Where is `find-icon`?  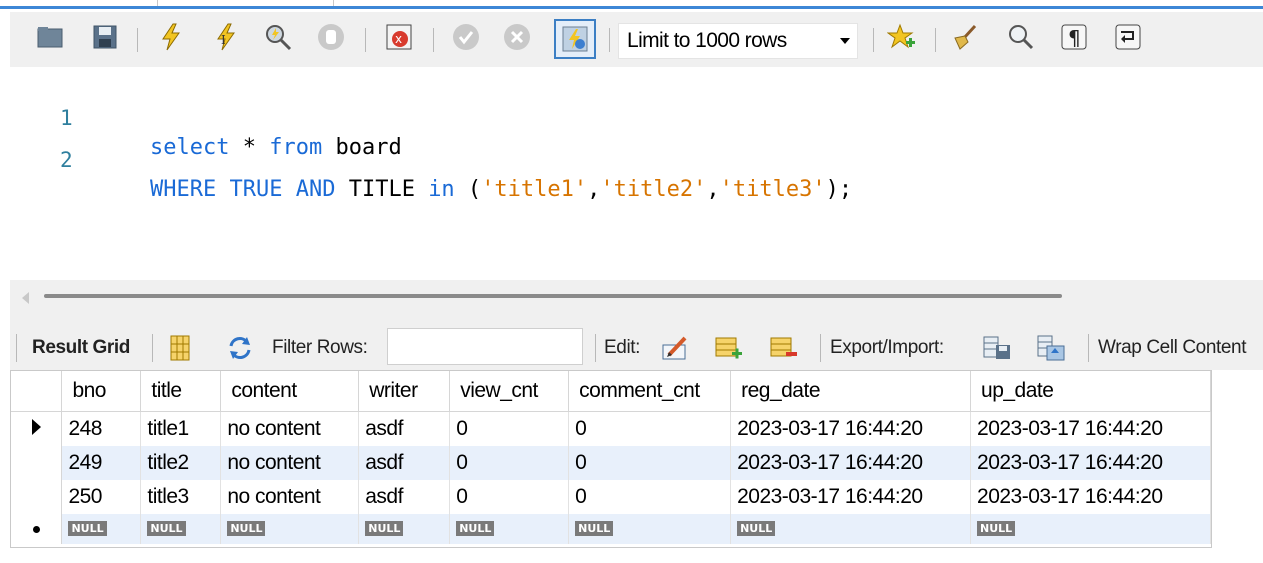
find-icon is located at coordinates (1020, 37).